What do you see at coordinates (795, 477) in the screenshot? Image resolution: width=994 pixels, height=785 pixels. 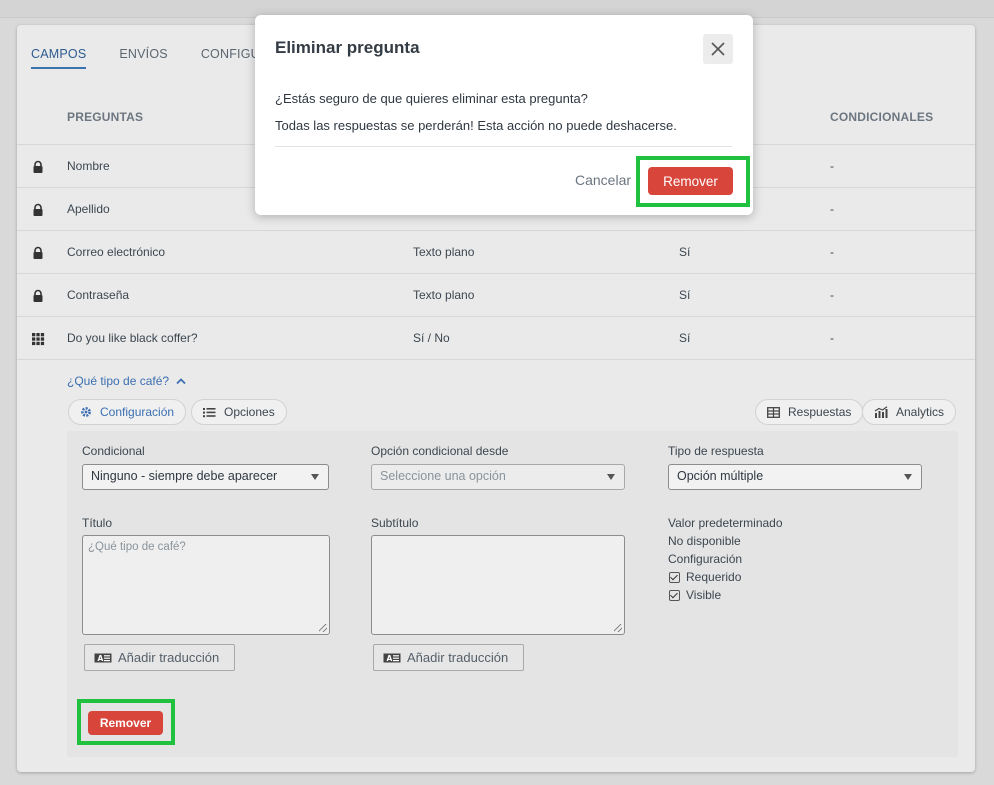 I see `tipo-respuesta-select: Opción múltiple` at bounding box center [795, 477].